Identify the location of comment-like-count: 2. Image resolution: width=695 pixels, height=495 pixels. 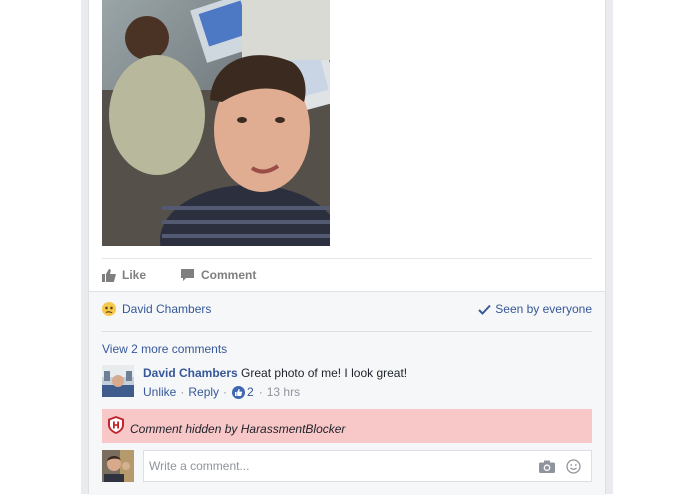
(243, 392).